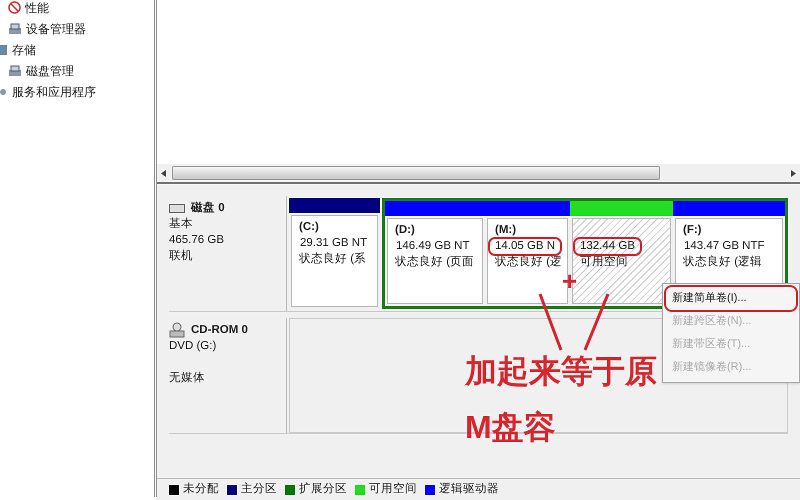 The image size is (800, 500). I want to click on partition-status: 状态良好 (页面, so click(435, 262).